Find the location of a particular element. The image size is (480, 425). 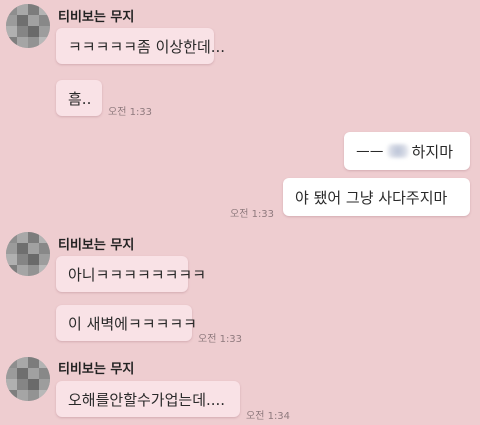

incoming-message: 흠.. is located at coordinates (79, 98).